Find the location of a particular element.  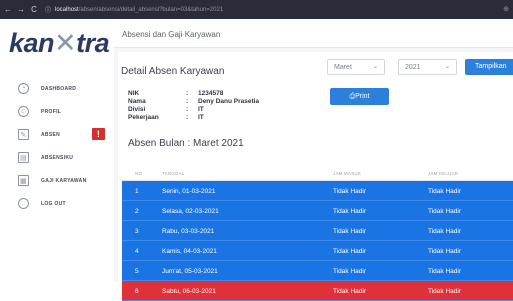

sidebar-profil-icon: ☺ is located at coordinates (23, 111).